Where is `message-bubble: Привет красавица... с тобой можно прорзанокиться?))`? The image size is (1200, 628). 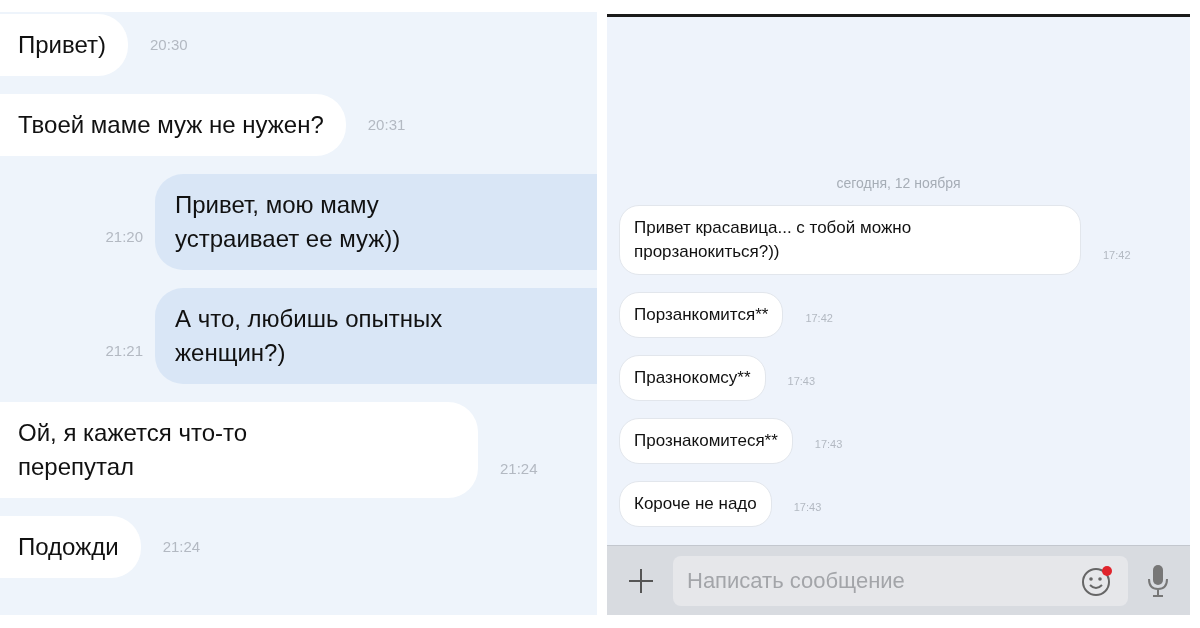 message-bubble: Привет красавица... с тобой можно прорзанокиться?)) is located at coordinates (850, 240).